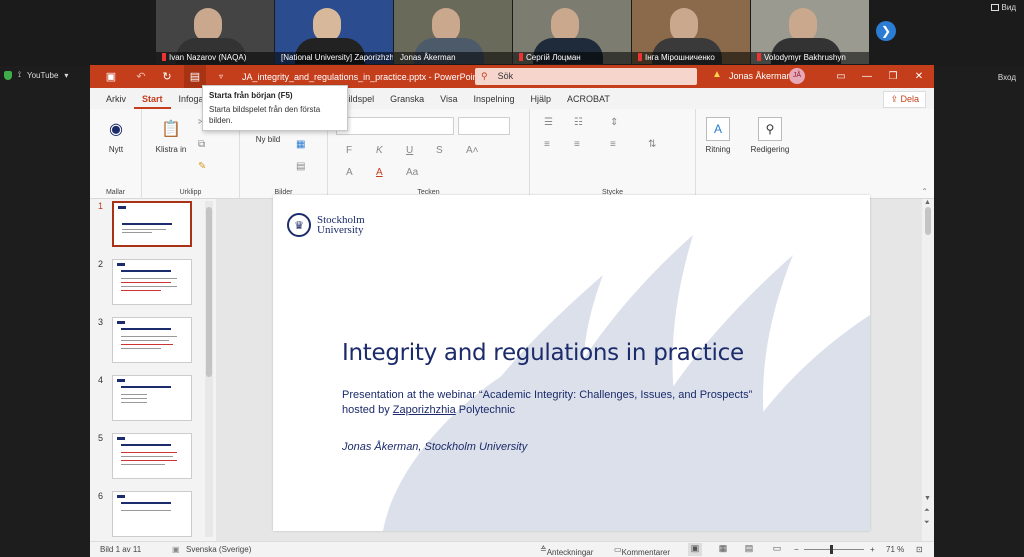  I want to click on youtube-tab: YouTube, so click(42, 75).